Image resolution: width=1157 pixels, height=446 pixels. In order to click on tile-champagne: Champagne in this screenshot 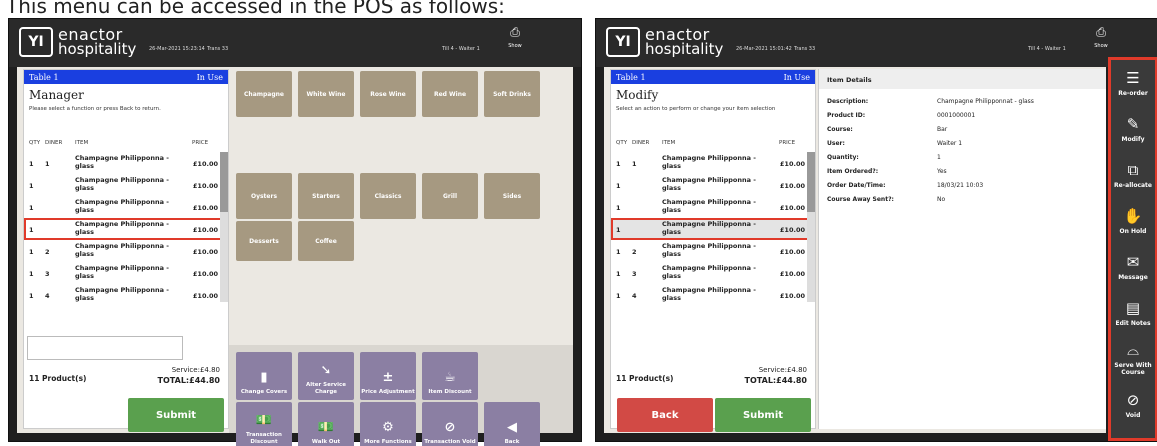, I will do `click(264, 94)`.